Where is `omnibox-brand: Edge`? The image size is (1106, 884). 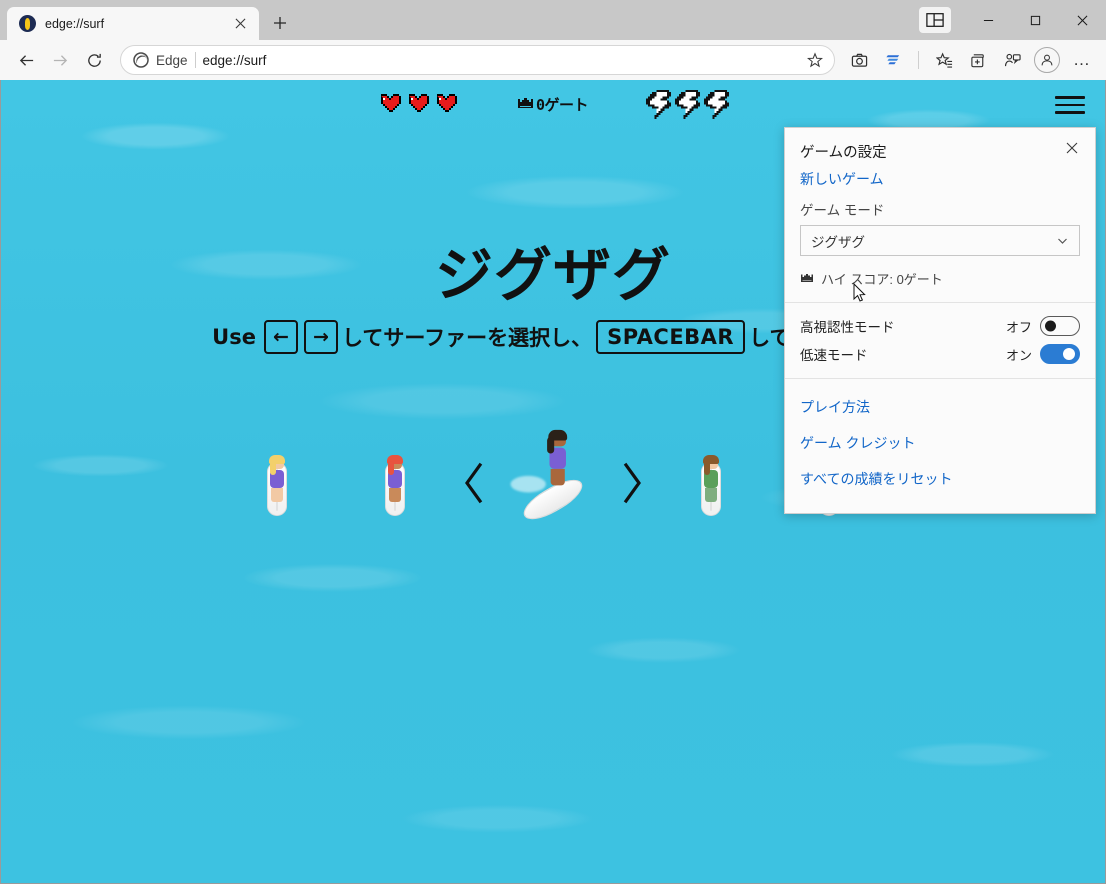 omnibox-brand: Edge is located at coordinates (172, 60).